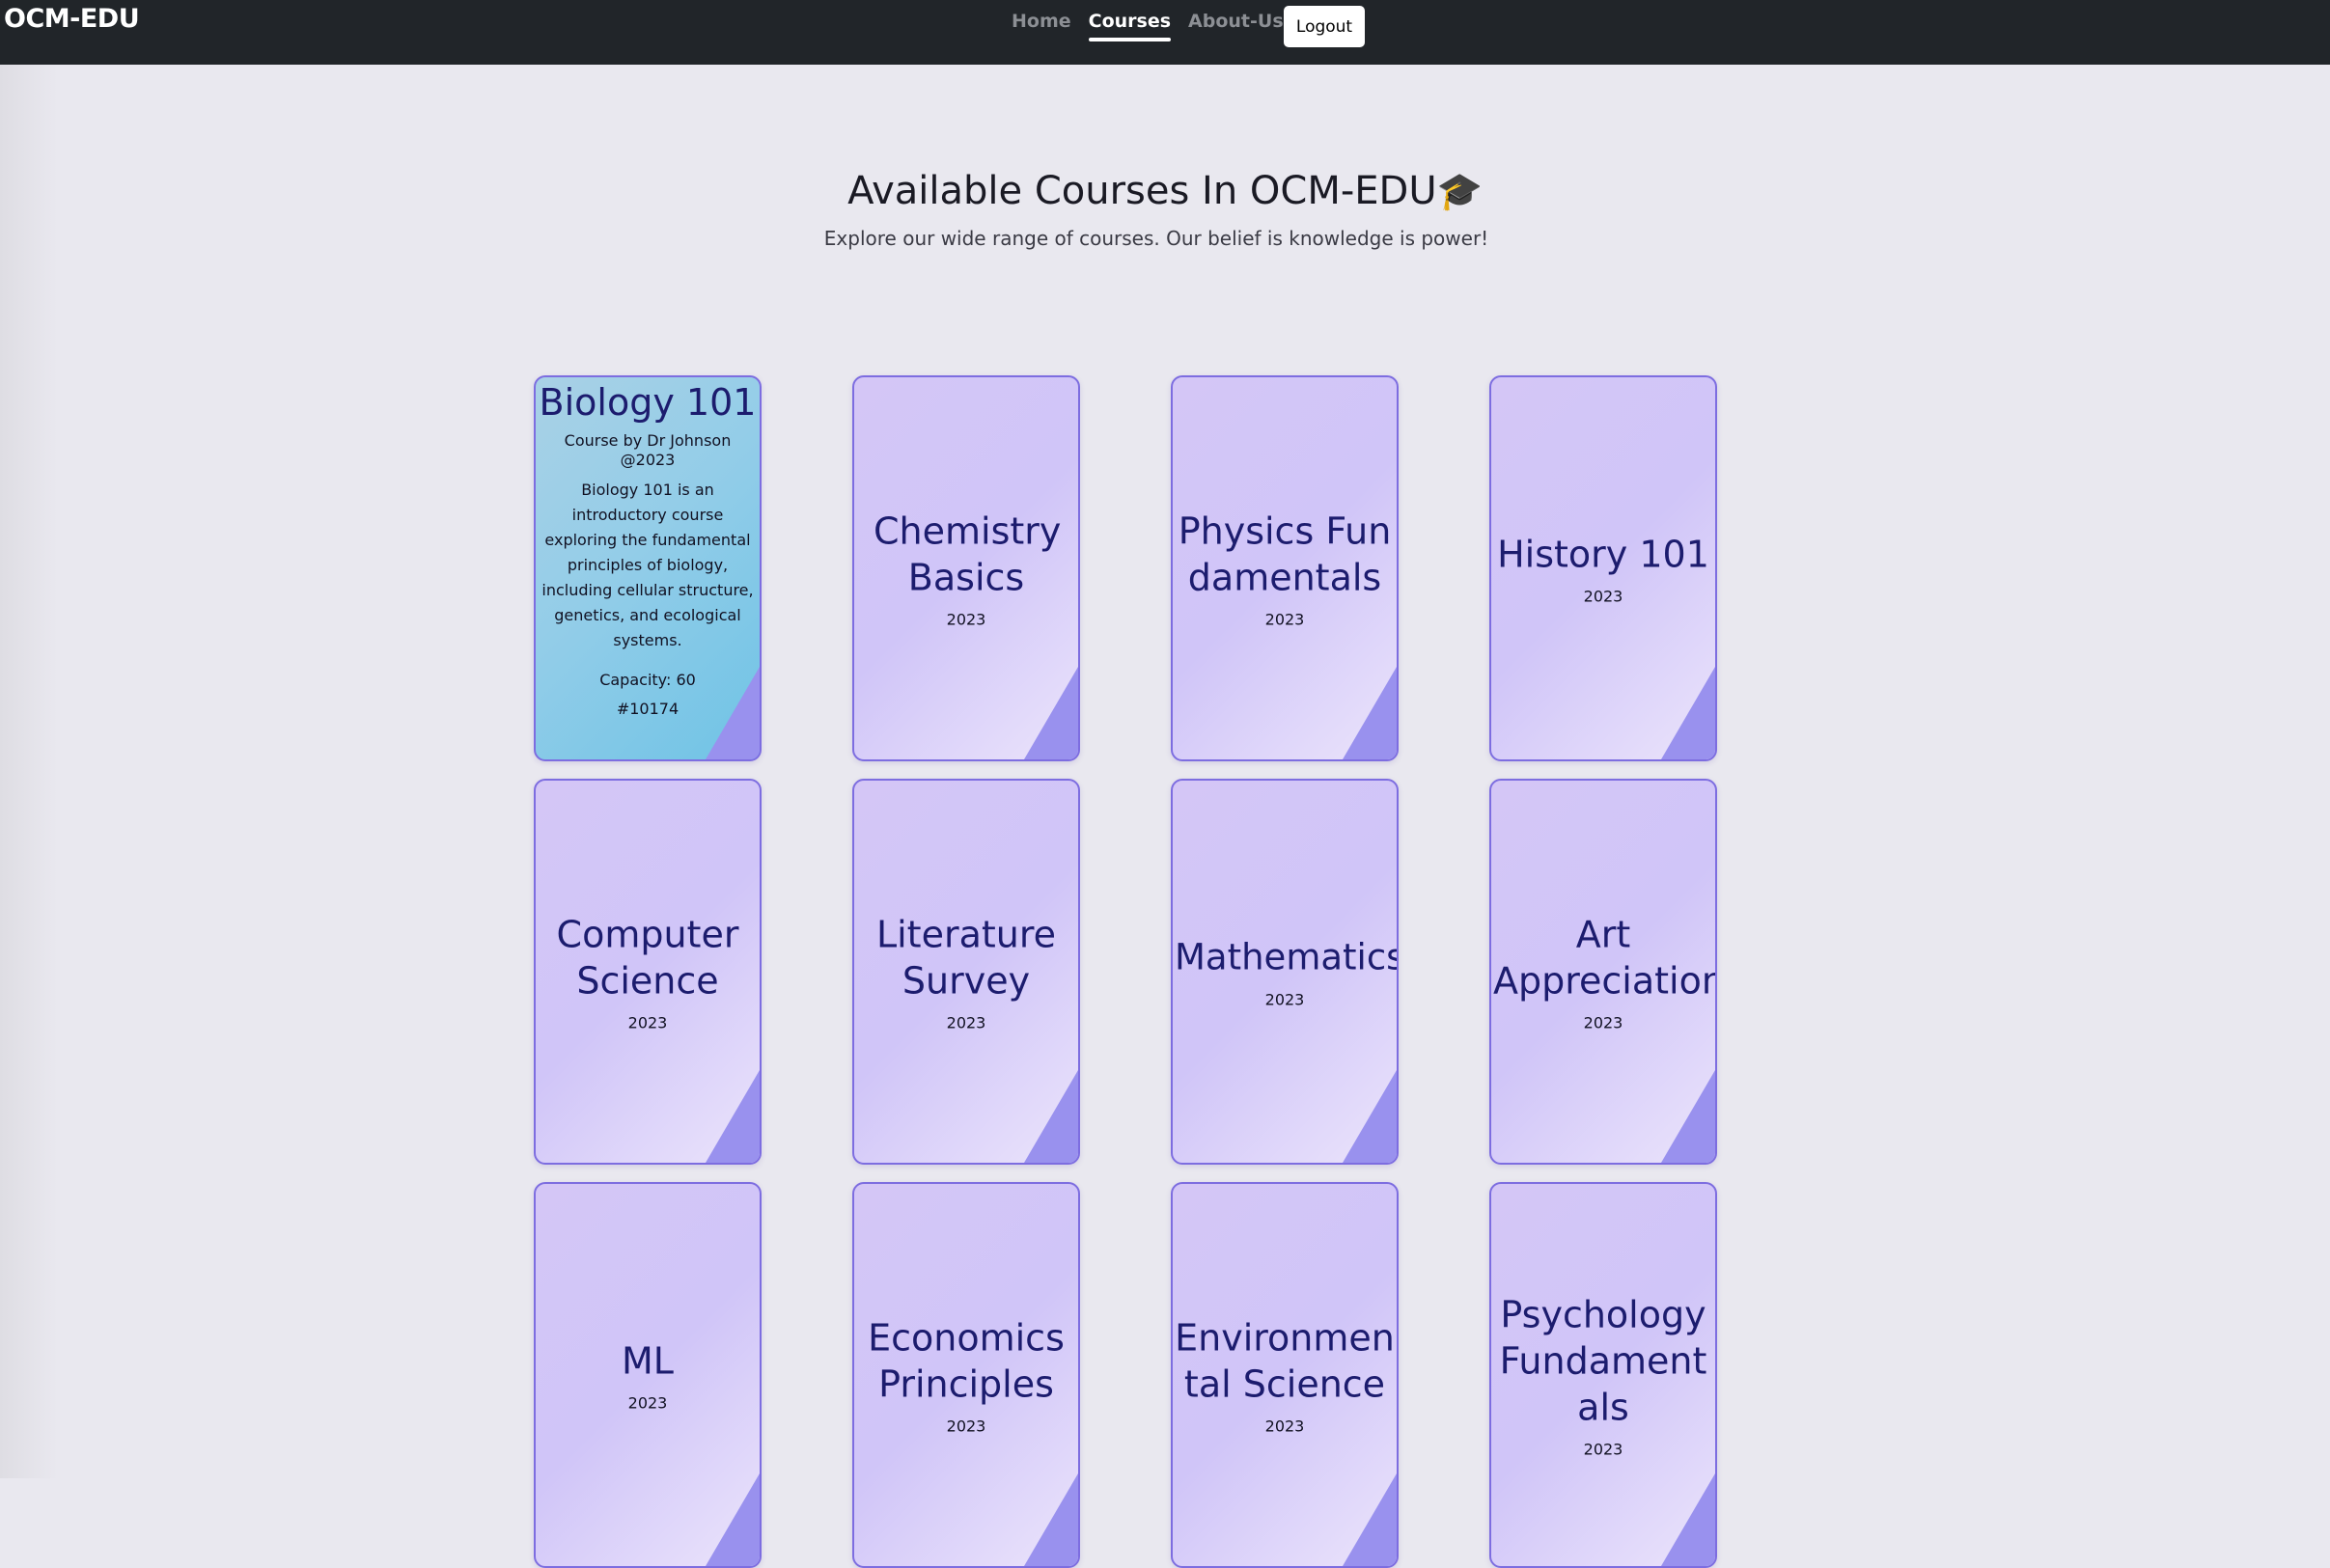  Describe the element at coordinates (648, 1361) in the screenshot. I see `course-title: ML` at that location.